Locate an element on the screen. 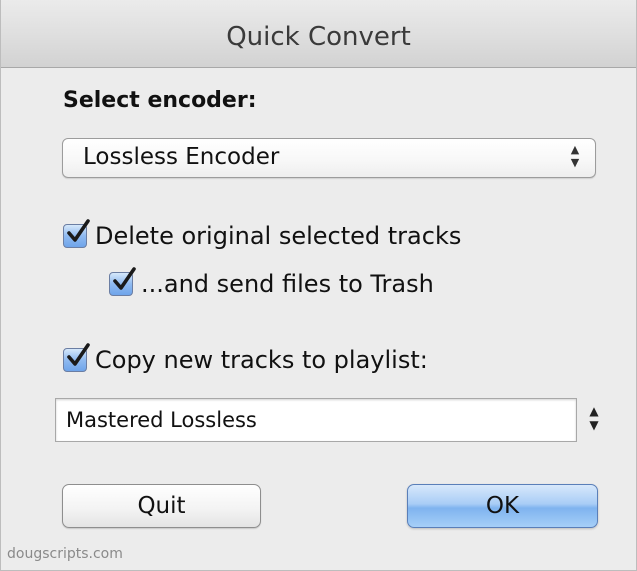  delete-original-label: Delete original selected tracks is located at coordinates (278, 236).